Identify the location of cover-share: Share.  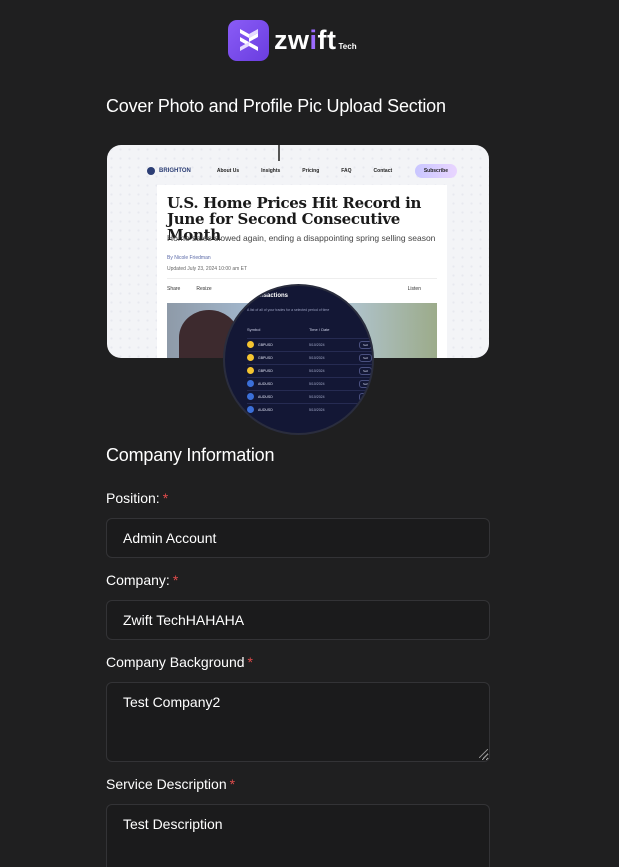
(174, 288).